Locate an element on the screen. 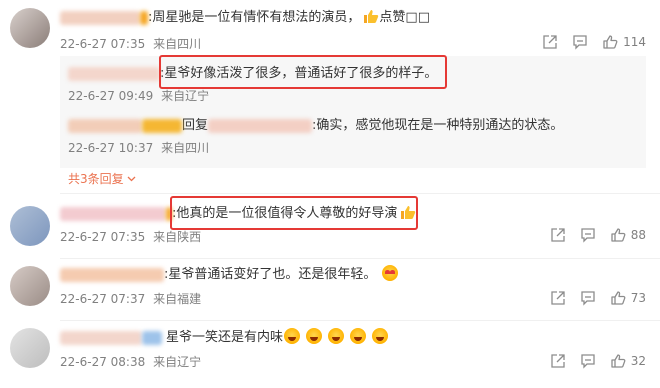  reply-date: 22-6-27 10:37 is located at coordinates (111, 148).